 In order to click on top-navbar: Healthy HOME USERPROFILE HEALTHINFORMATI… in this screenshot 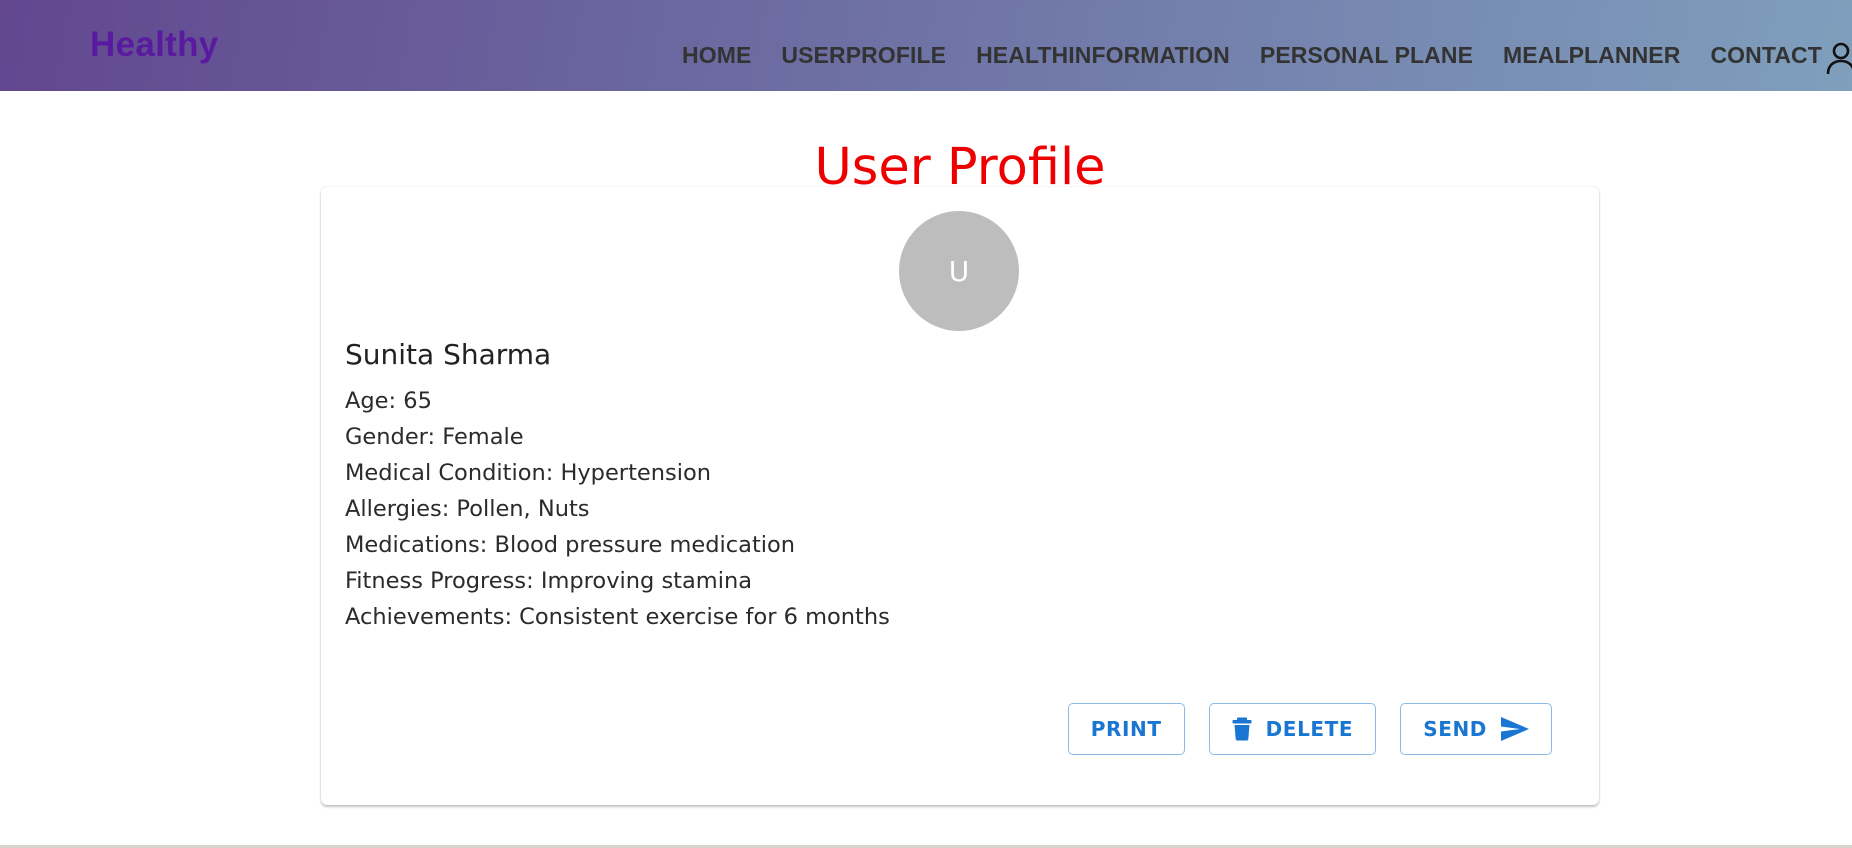, I will do `click(926, 45)`.